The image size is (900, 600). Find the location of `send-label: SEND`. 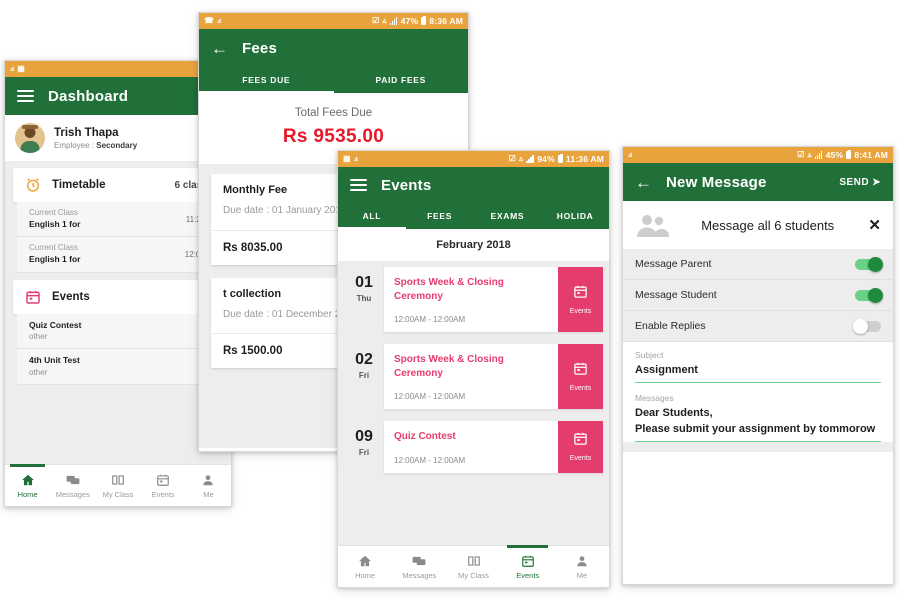

send-label: SEND is located at coordinates (854, 182).